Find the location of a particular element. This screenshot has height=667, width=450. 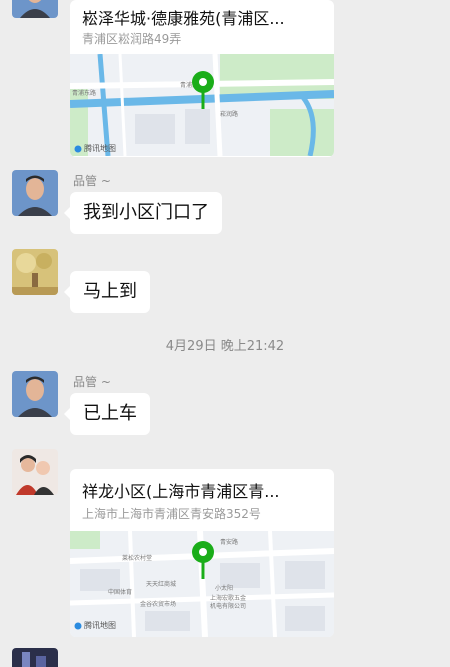

avatar-next is located at coordinates (35, 657).